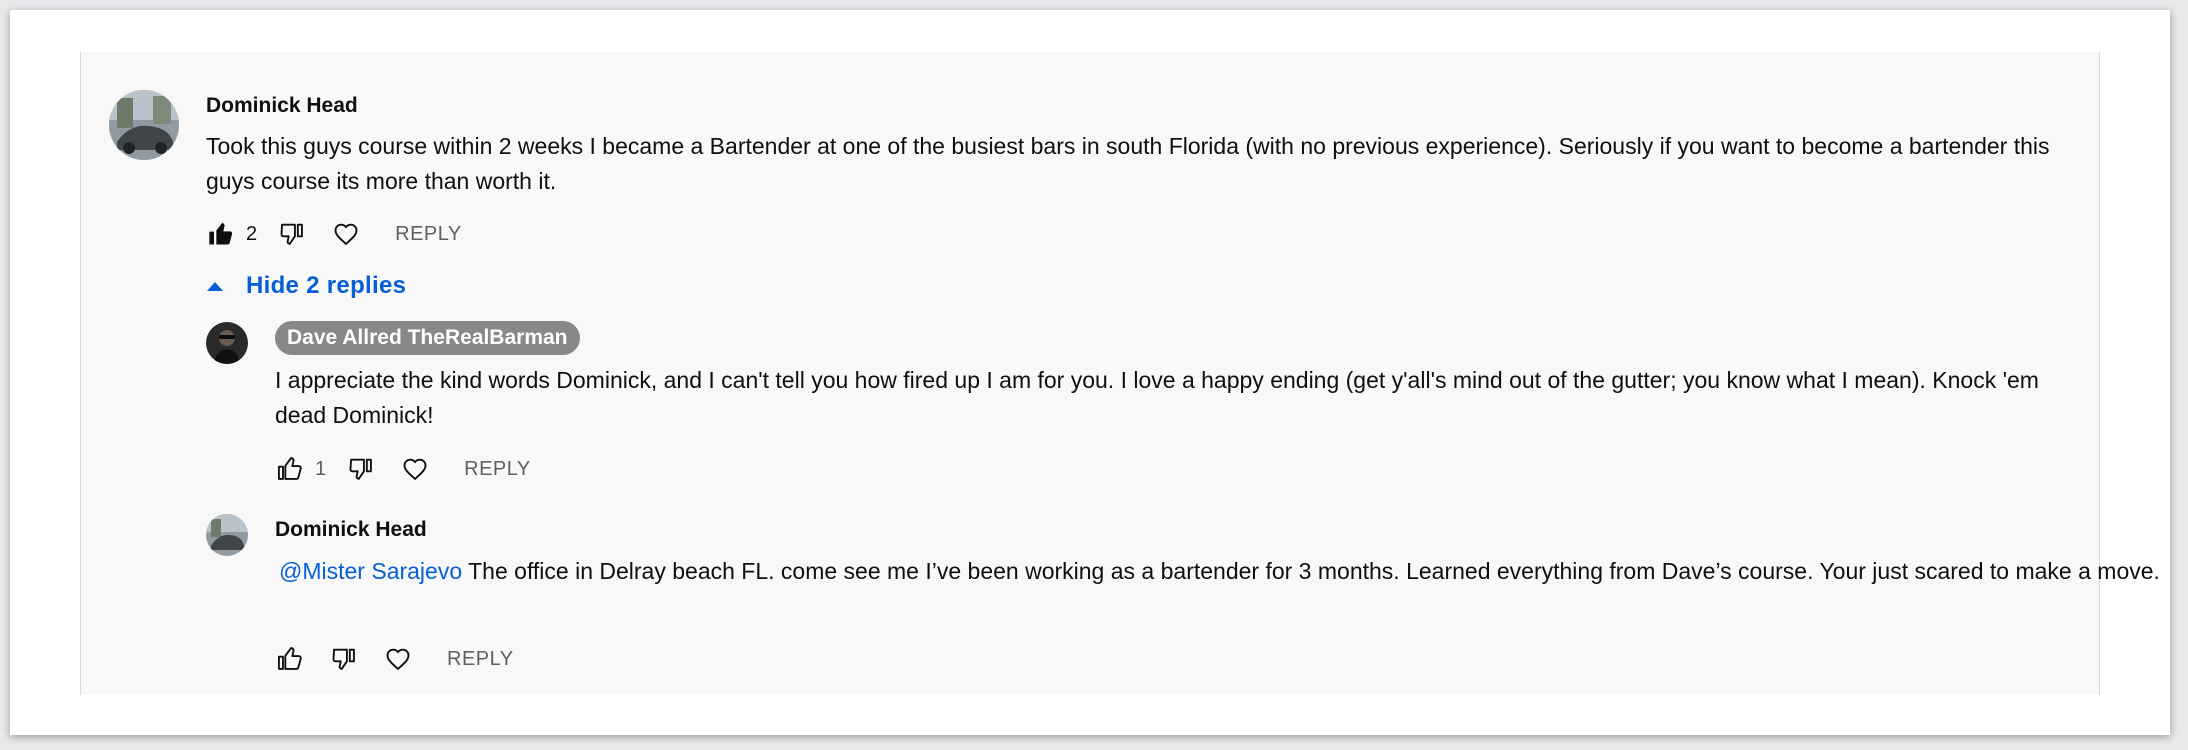 This screenshot has height=750, width=2188. I want to click on reply-actions: 1 REPLY, so click(403, 469).